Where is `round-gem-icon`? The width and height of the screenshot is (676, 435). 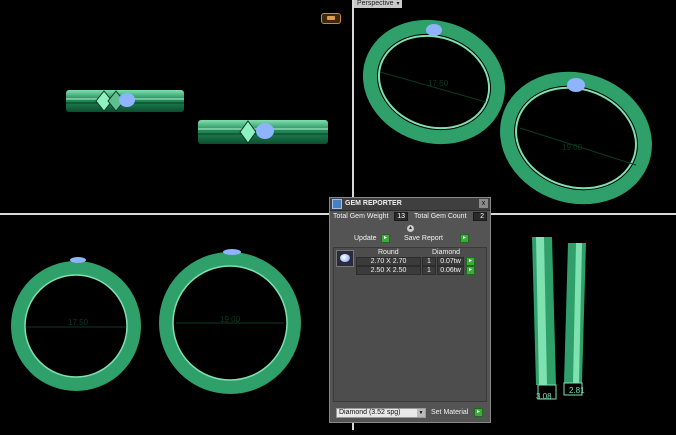 round-gem-icon is located at coordinates (345, 258).